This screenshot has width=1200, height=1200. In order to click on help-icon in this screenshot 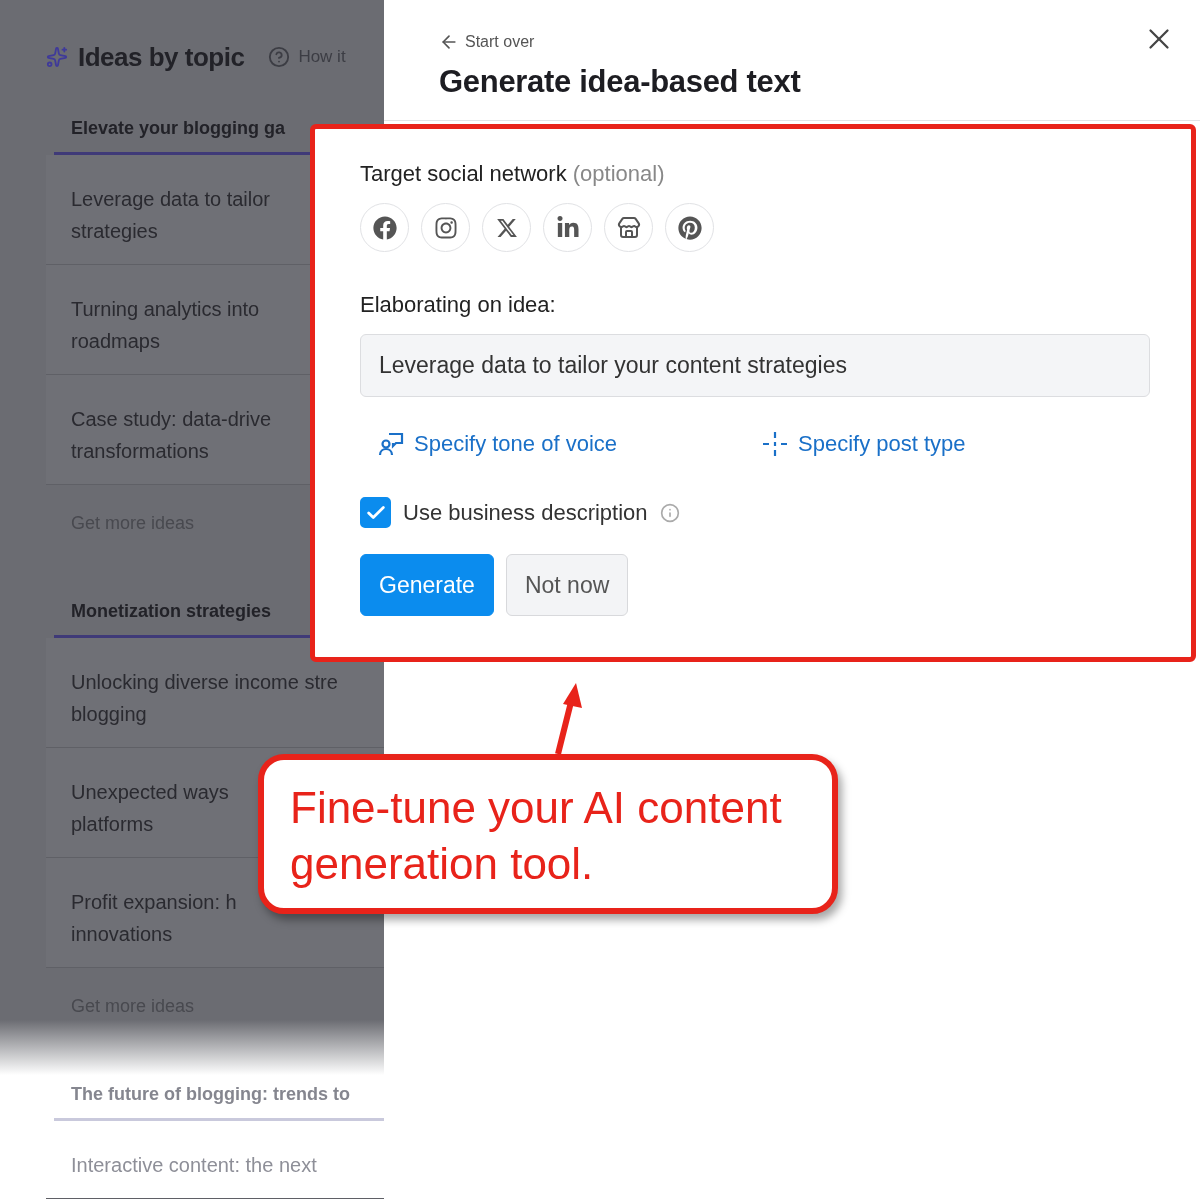, I will do `click(279, 57)`.